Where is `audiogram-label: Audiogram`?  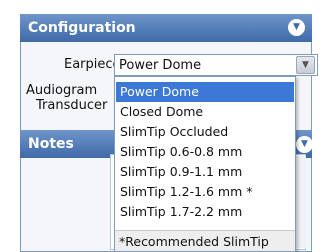
audiogram-label: Audiogram is located at coordinates (62, 90).